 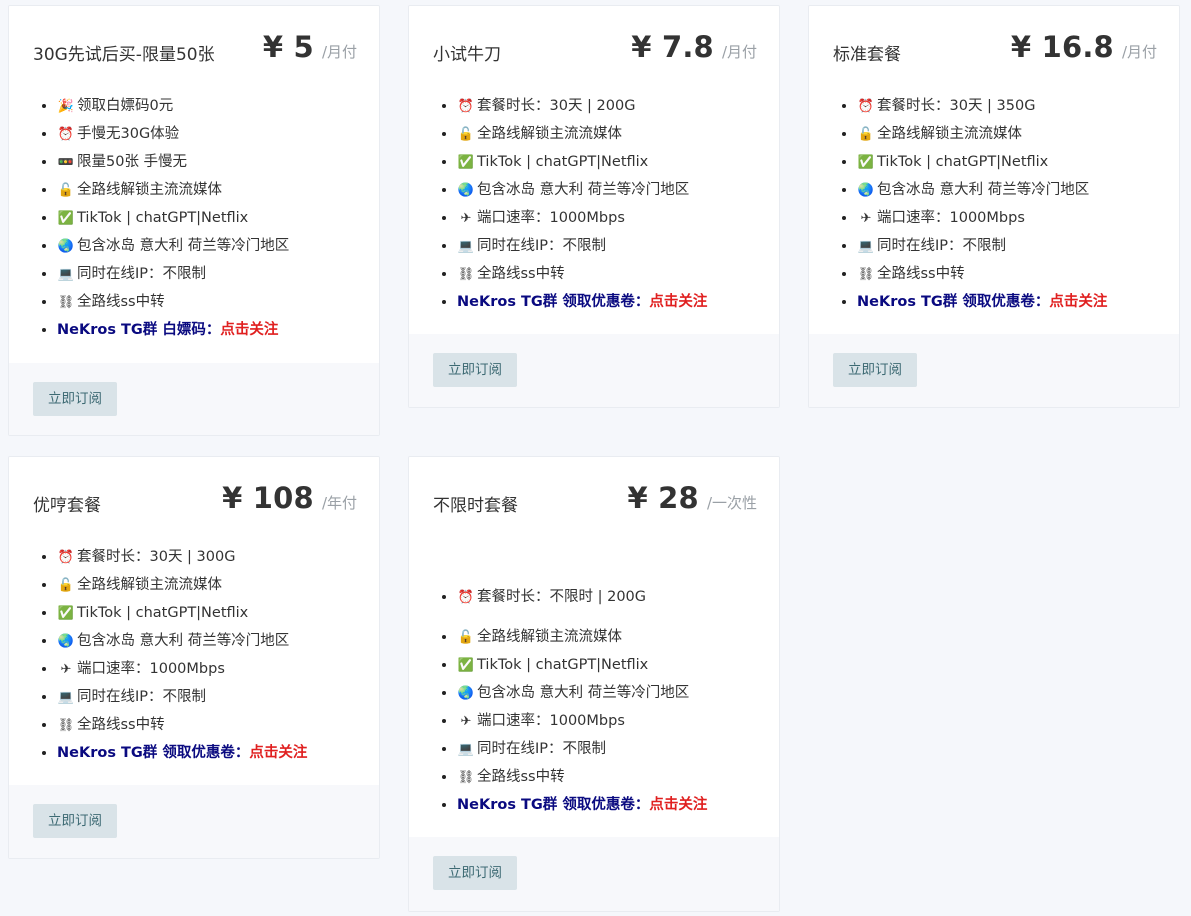 What do you see at coordinates (289, 498) in the screenshot?
I see `price-block: ¥ 108 /年付` at bounding box center [289, 498].